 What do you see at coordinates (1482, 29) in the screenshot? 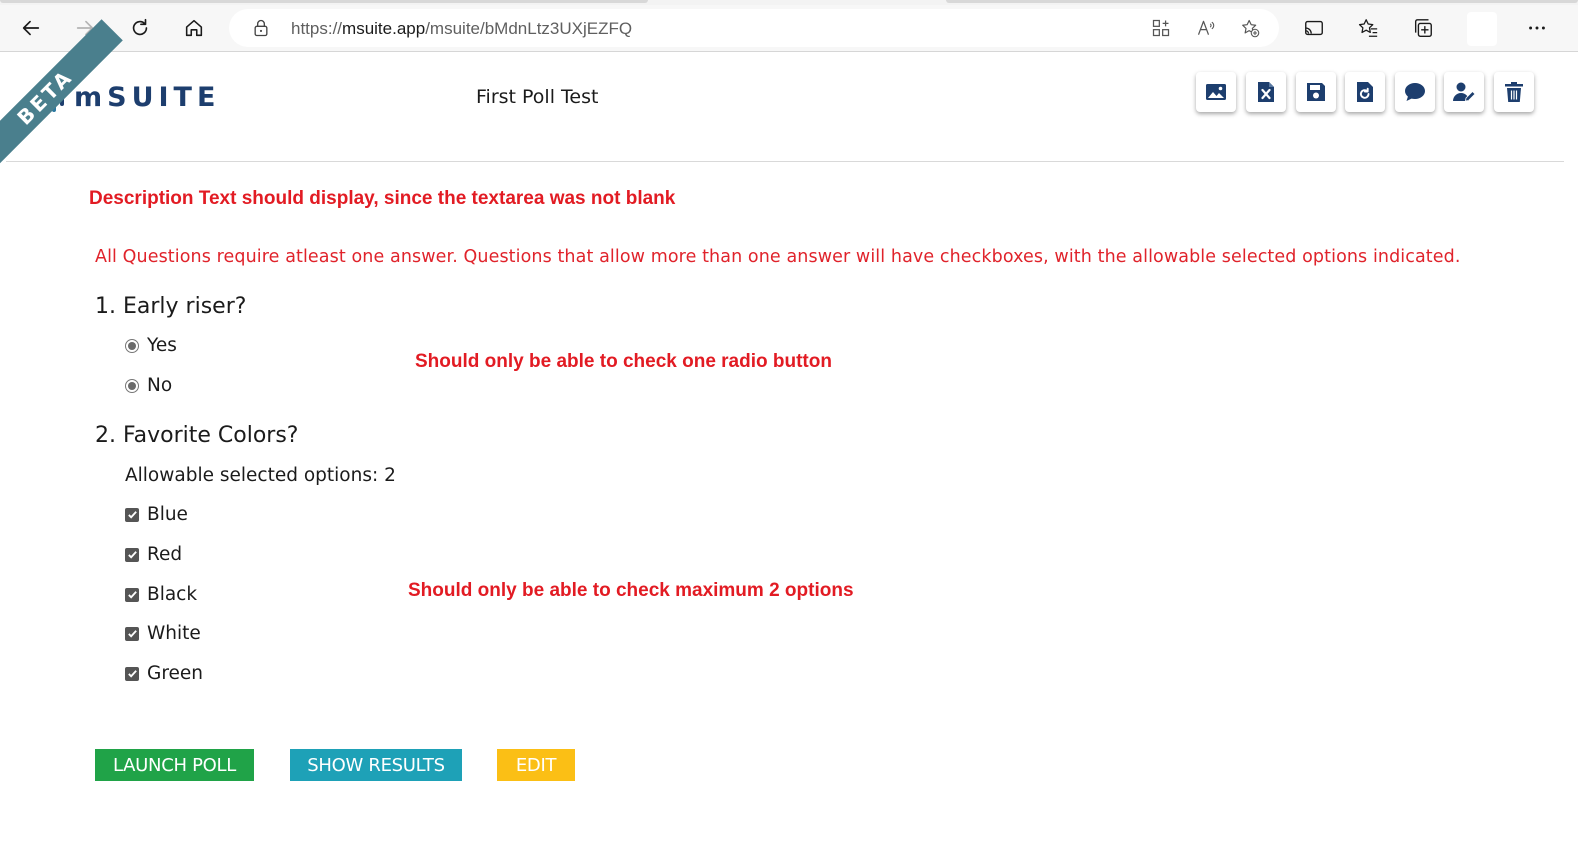
I see `profile-button` at bounding box center [1482, 29].